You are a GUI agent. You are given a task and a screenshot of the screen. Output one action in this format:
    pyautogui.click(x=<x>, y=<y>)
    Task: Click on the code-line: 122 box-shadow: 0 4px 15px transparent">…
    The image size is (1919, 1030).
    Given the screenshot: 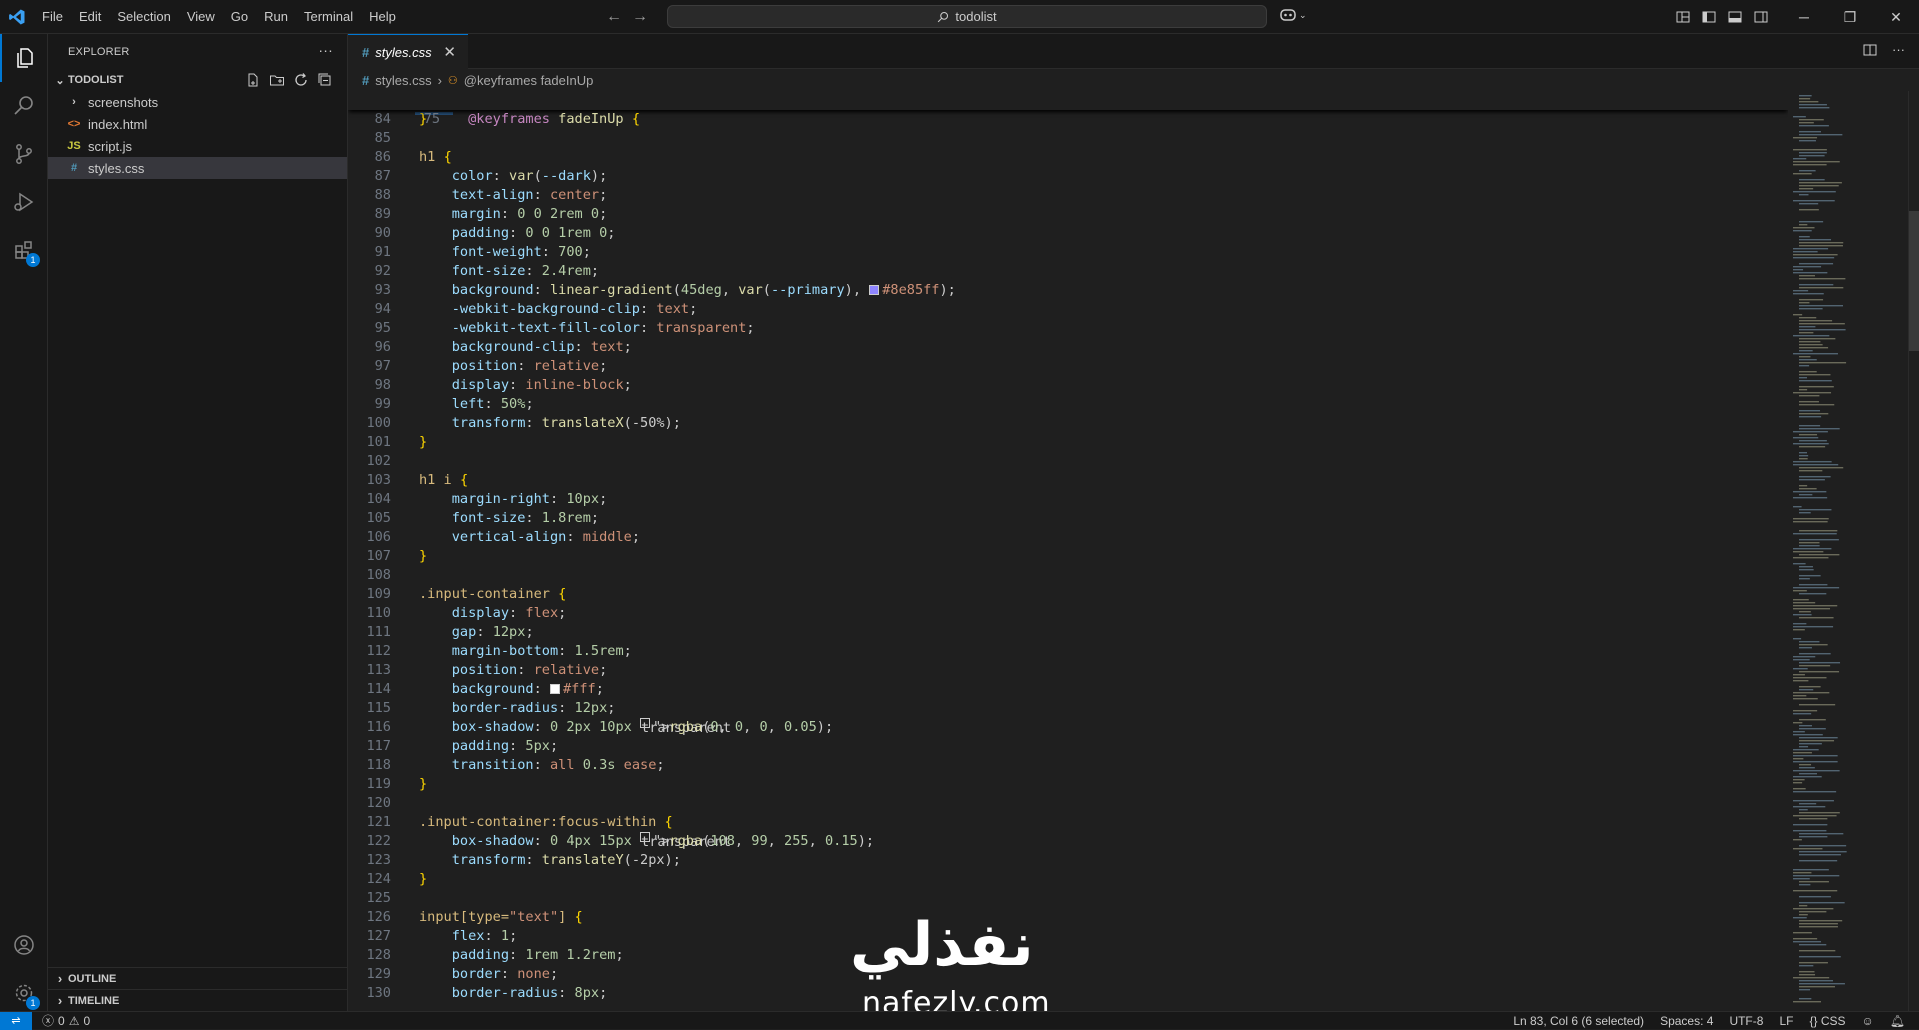 What is the action you would take?
    pyautogui.click(x=1068, y=841)
    